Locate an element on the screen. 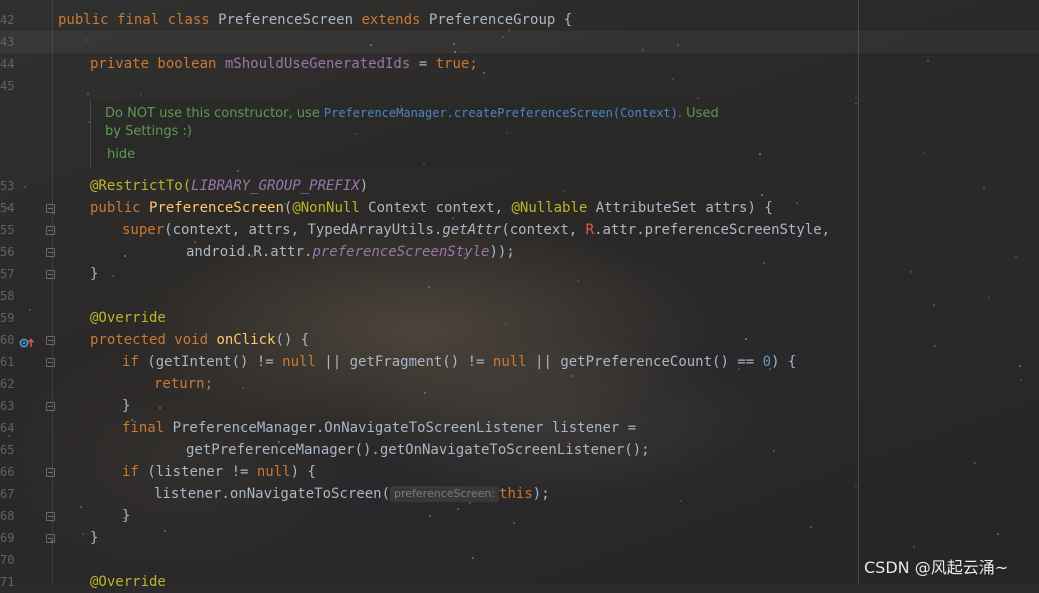 The height and width of the screenshot is (593, 1039). number: 0 is located at coordinates (767, 362).